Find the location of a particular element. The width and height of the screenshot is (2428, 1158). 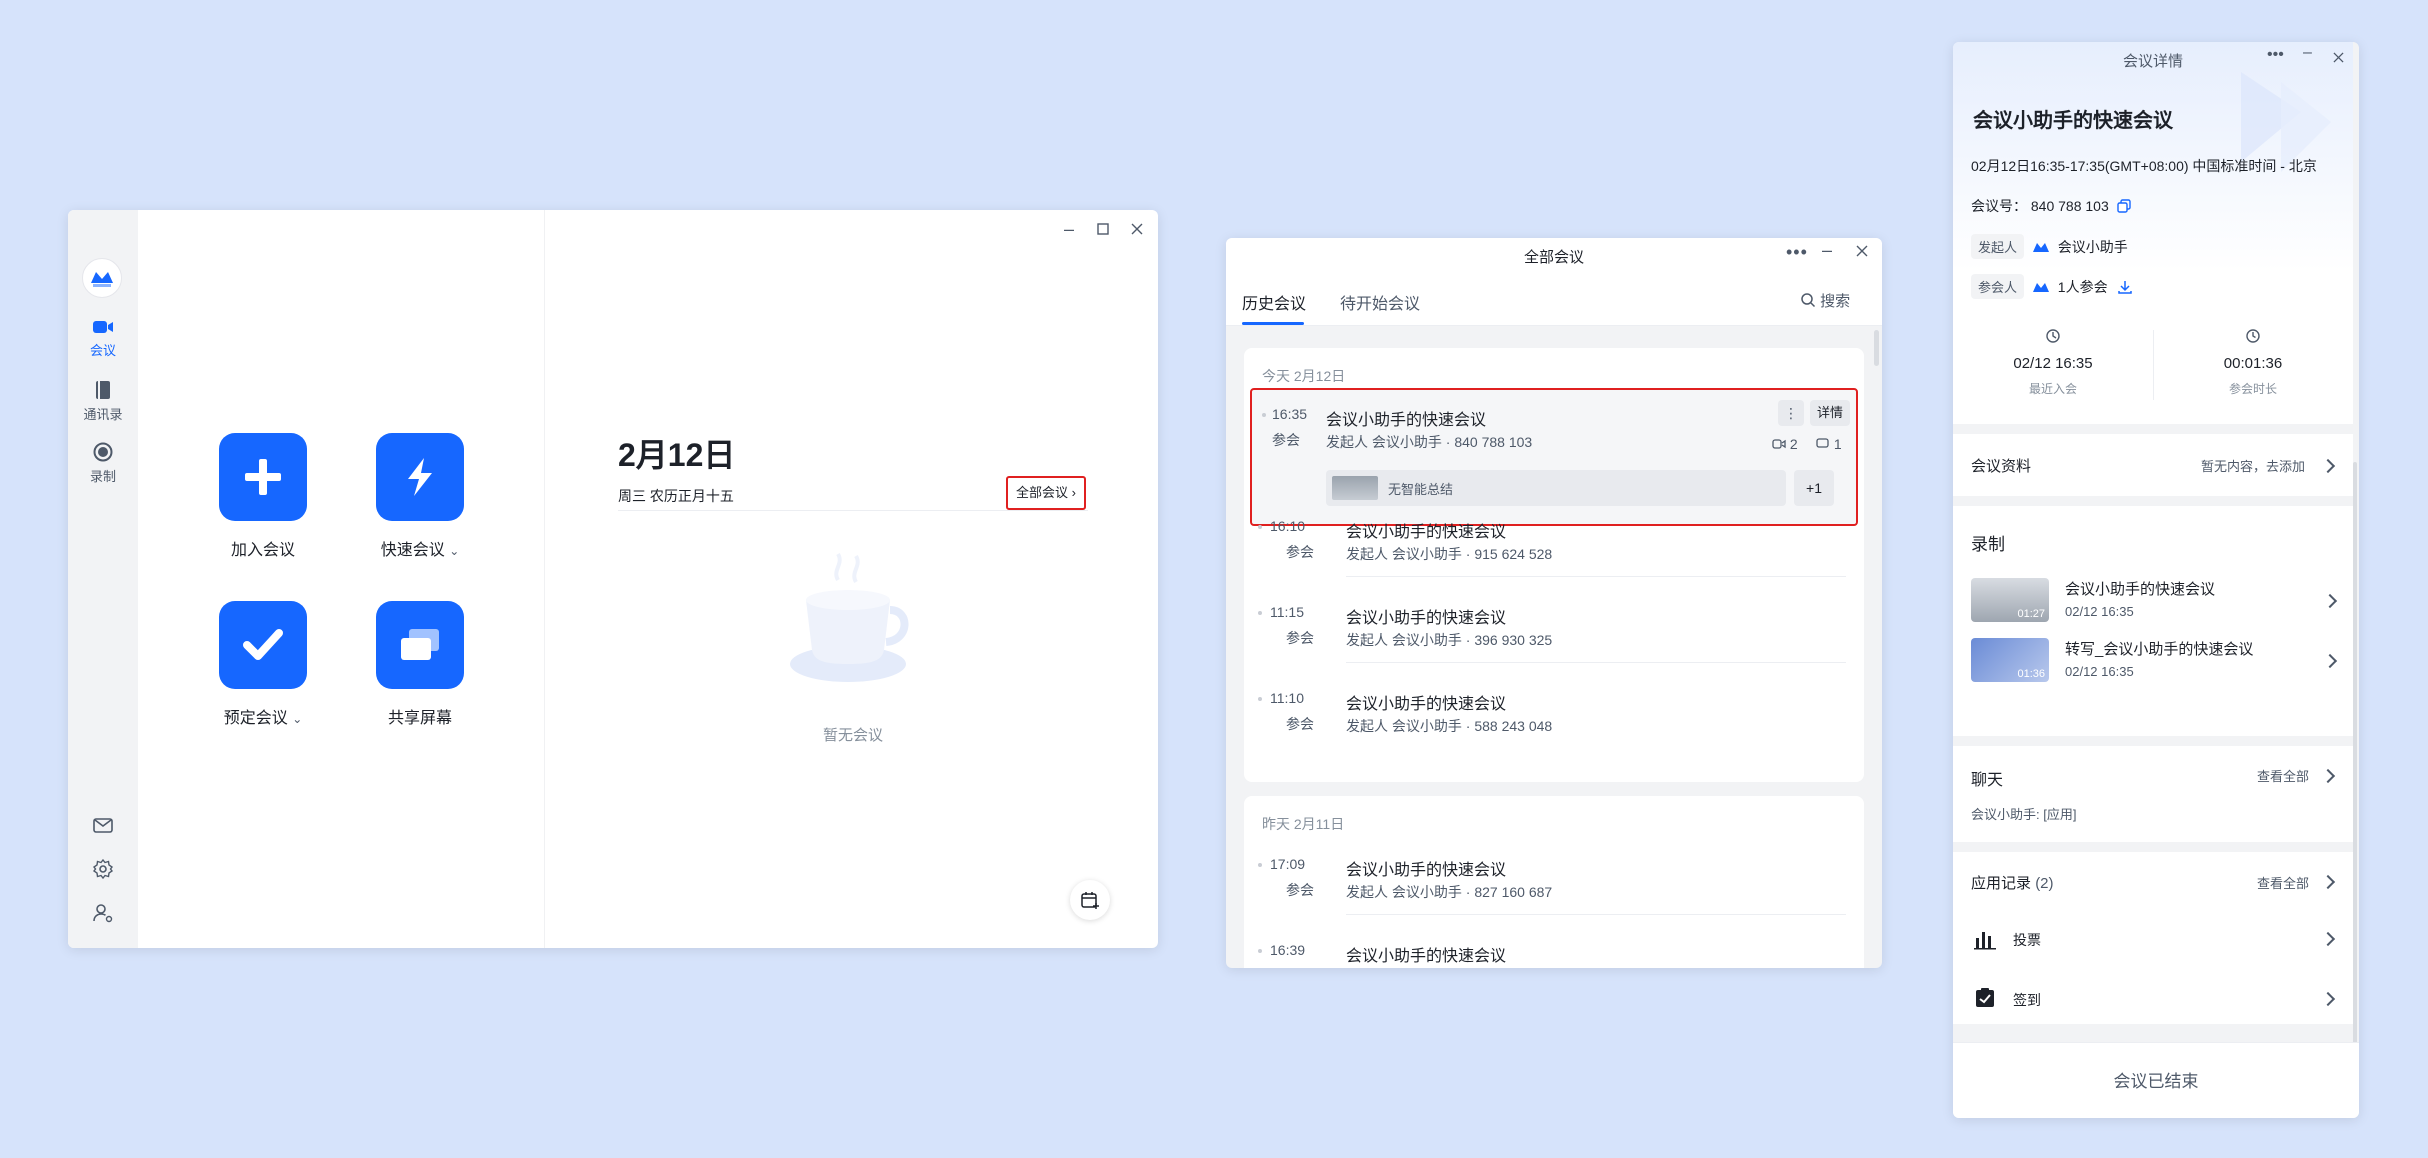

quick-meeting-button is located at coordinates (420, 477).